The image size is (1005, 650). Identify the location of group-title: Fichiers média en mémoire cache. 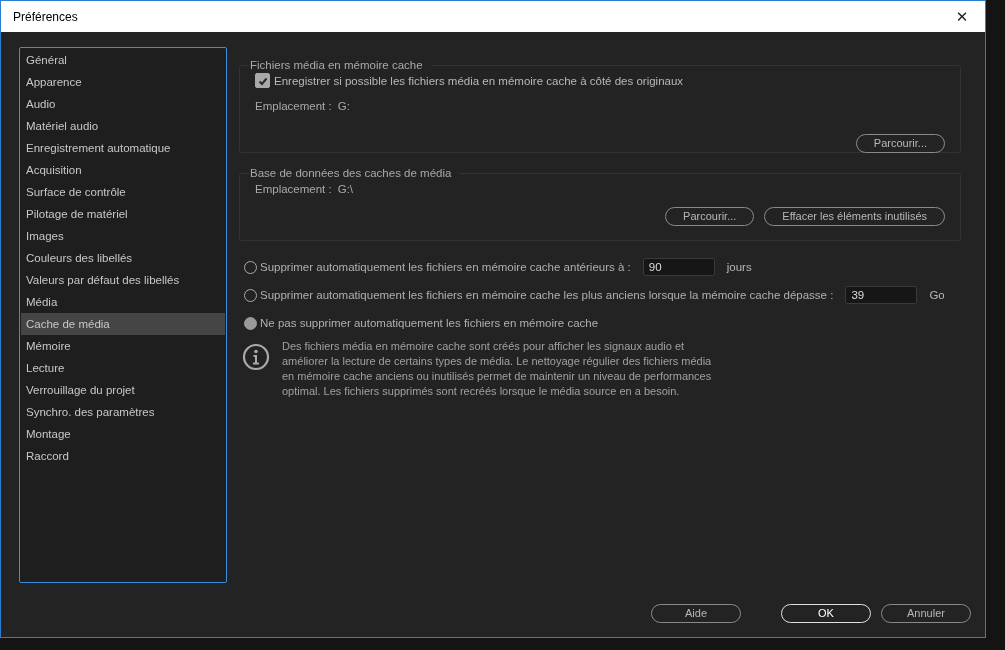
(336, 65).